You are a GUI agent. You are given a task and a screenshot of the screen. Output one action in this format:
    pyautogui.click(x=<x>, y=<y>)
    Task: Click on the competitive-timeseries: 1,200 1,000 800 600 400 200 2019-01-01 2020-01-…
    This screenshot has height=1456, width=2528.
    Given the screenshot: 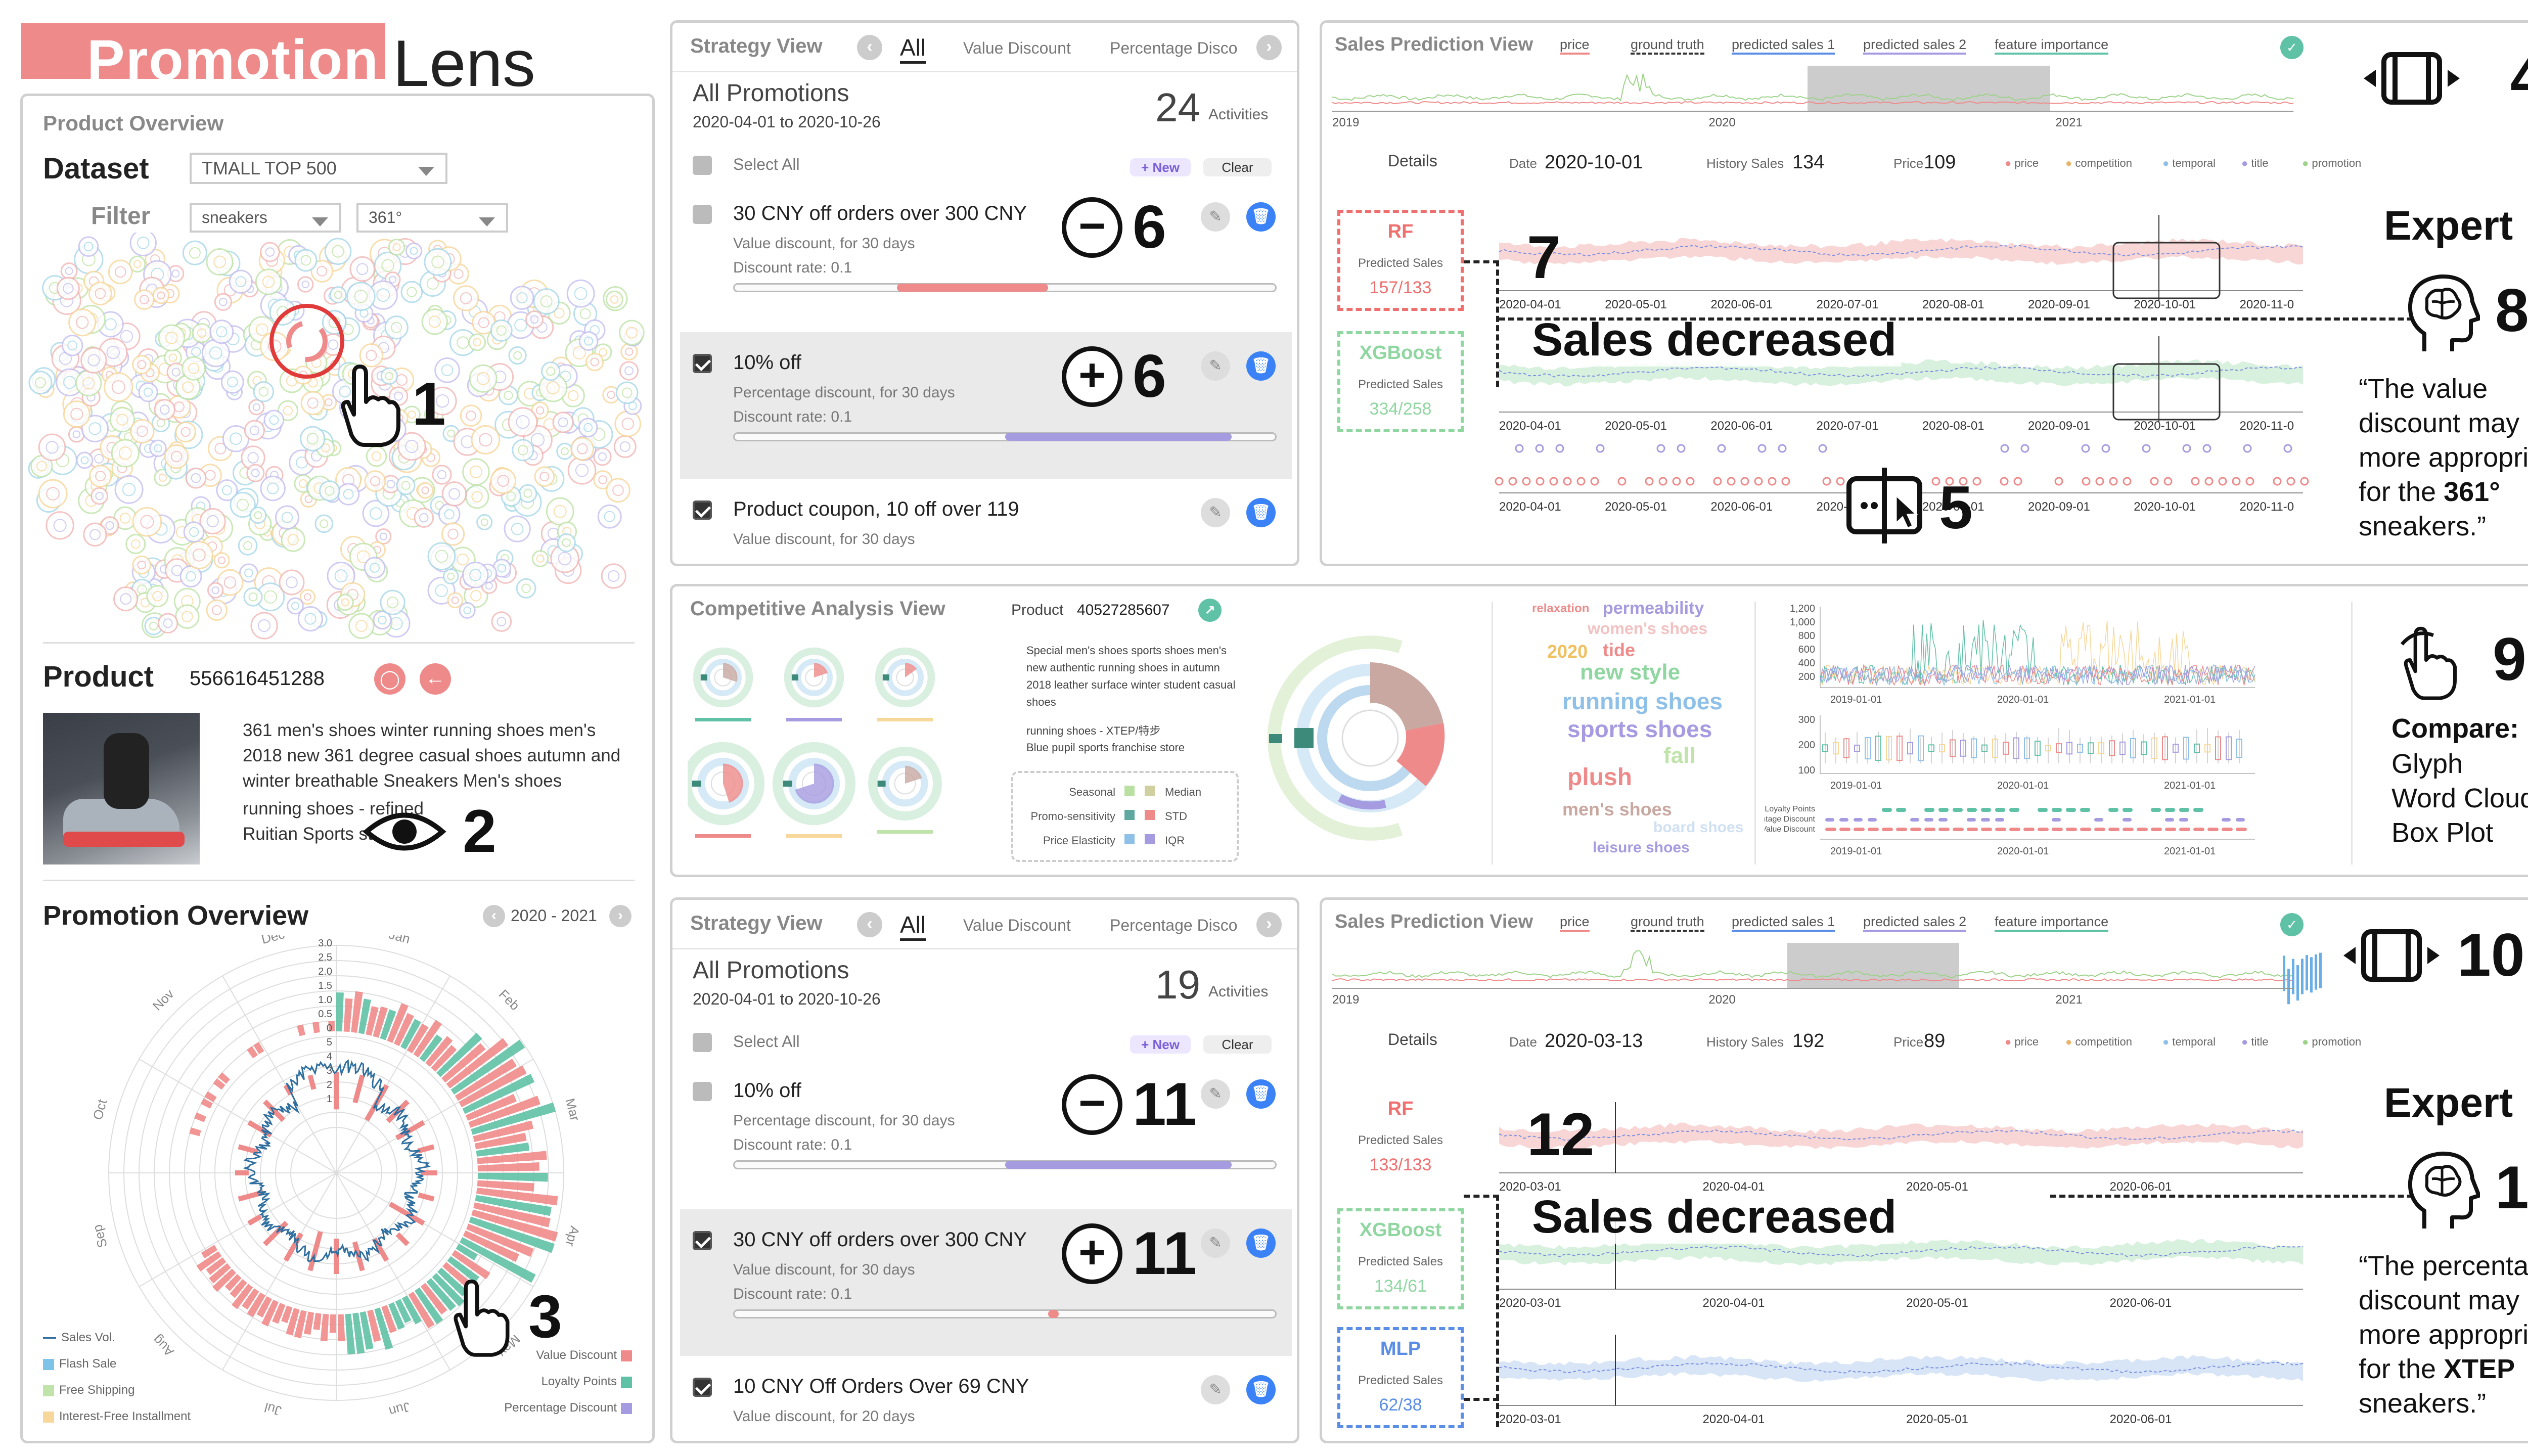 What is the action you would take?
    pyautogui.click(x=2018, y=736)
    